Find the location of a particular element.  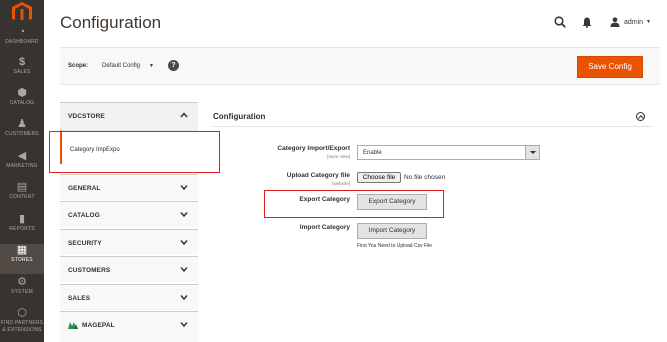

gear-icon: ⚙ is located at coordinates (22, 282).